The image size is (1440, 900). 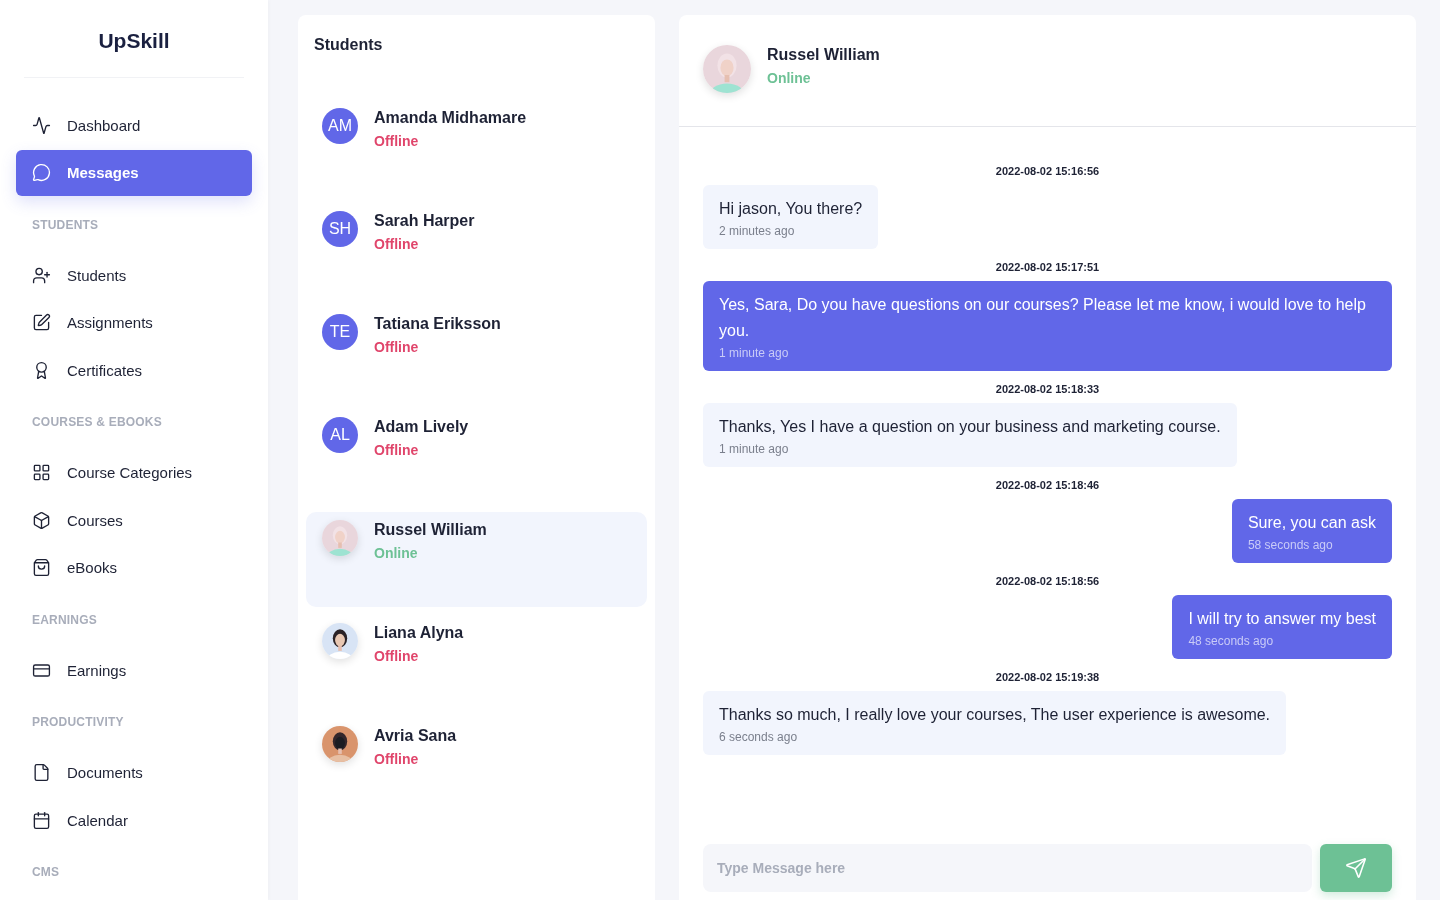 What do you see at coordinates (92, 567) in the screenshot?
I see `sidebar-item-label: eBooks` at bounding box center [92, 567].